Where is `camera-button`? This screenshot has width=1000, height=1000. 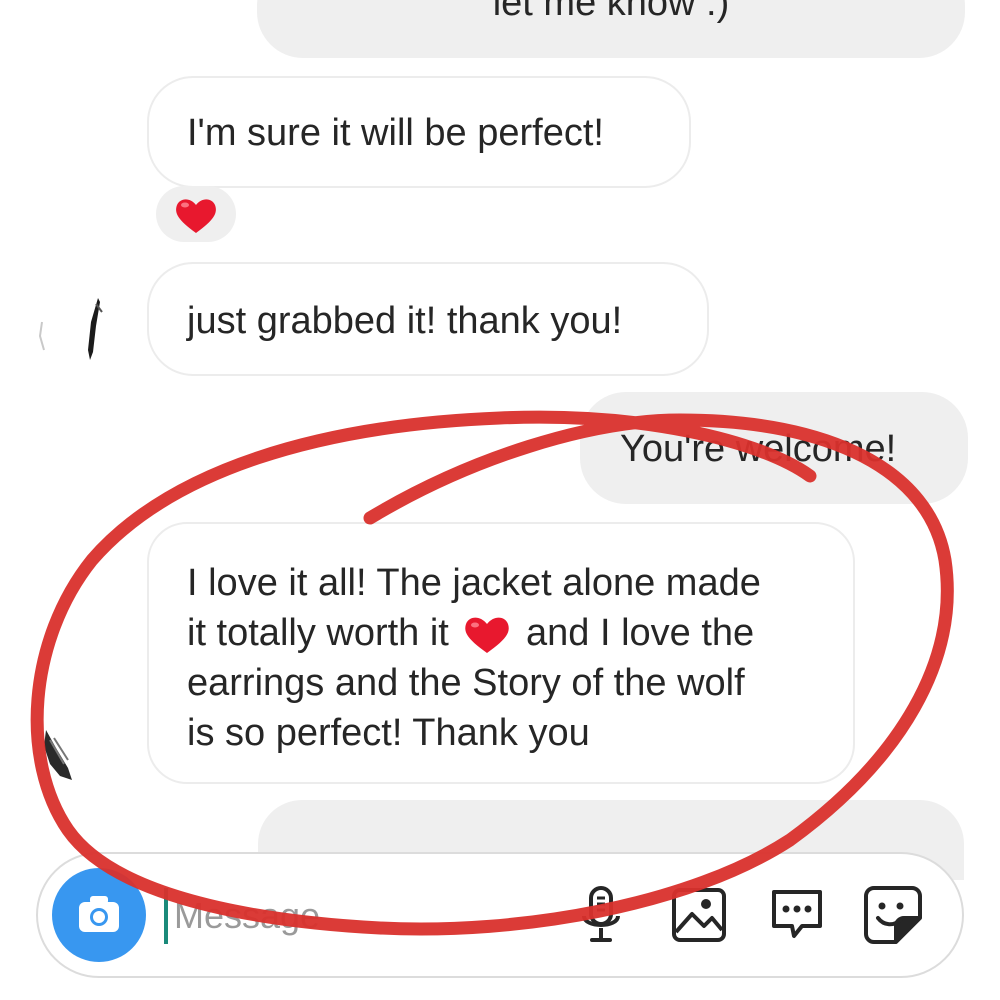
camera-button is located at coordinates (99, 915).